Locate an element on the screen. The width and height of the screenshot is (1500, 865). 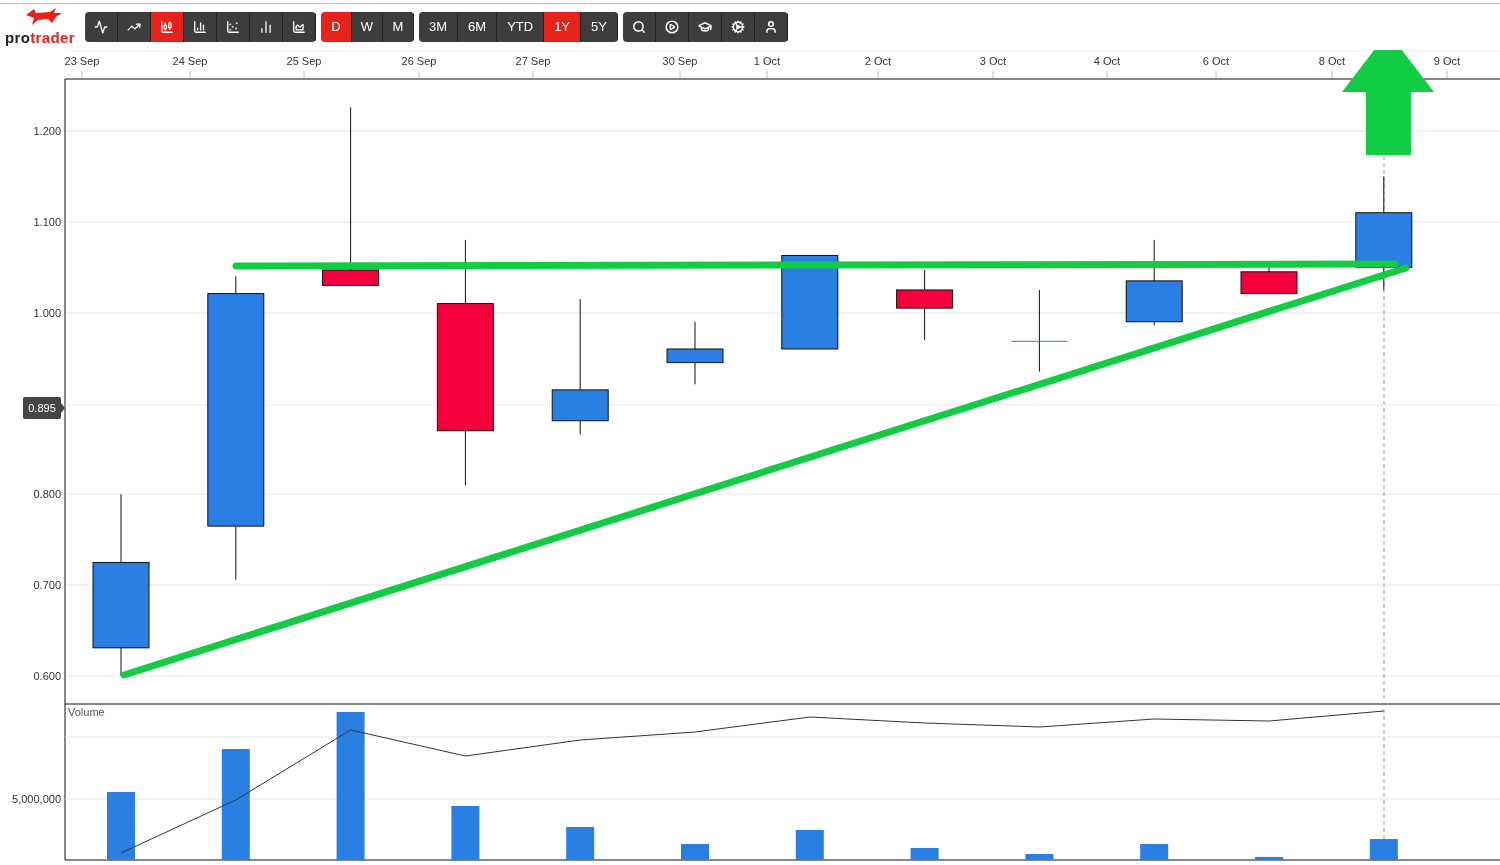
user-icon is located at coordinates (770, 27).